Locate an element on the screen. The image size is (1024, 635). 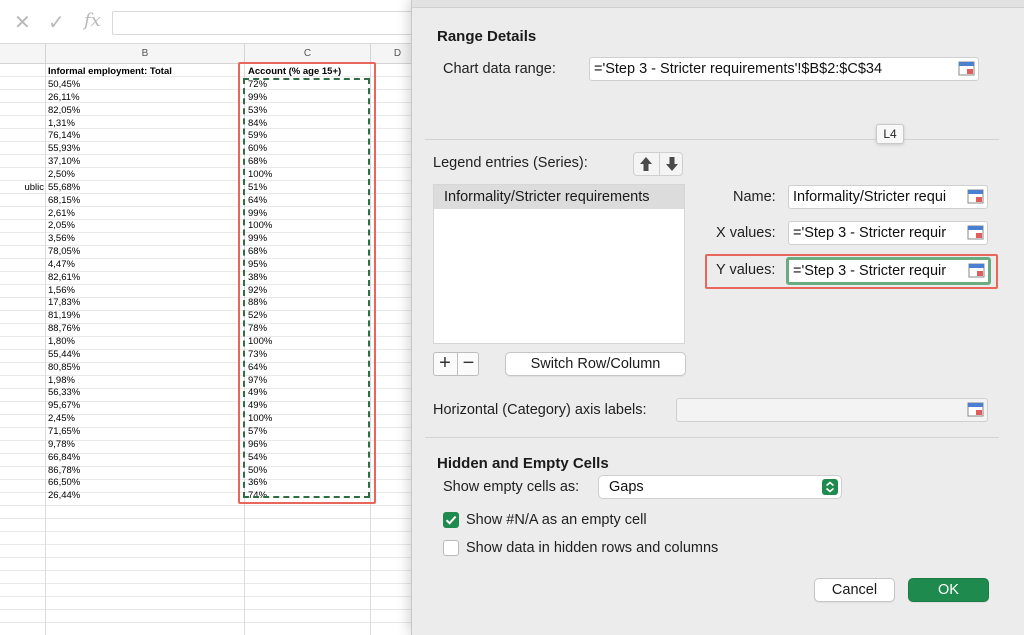
show-hidden-data-label: Show data in hidden rows and columns is located at coordinates (592, 548).